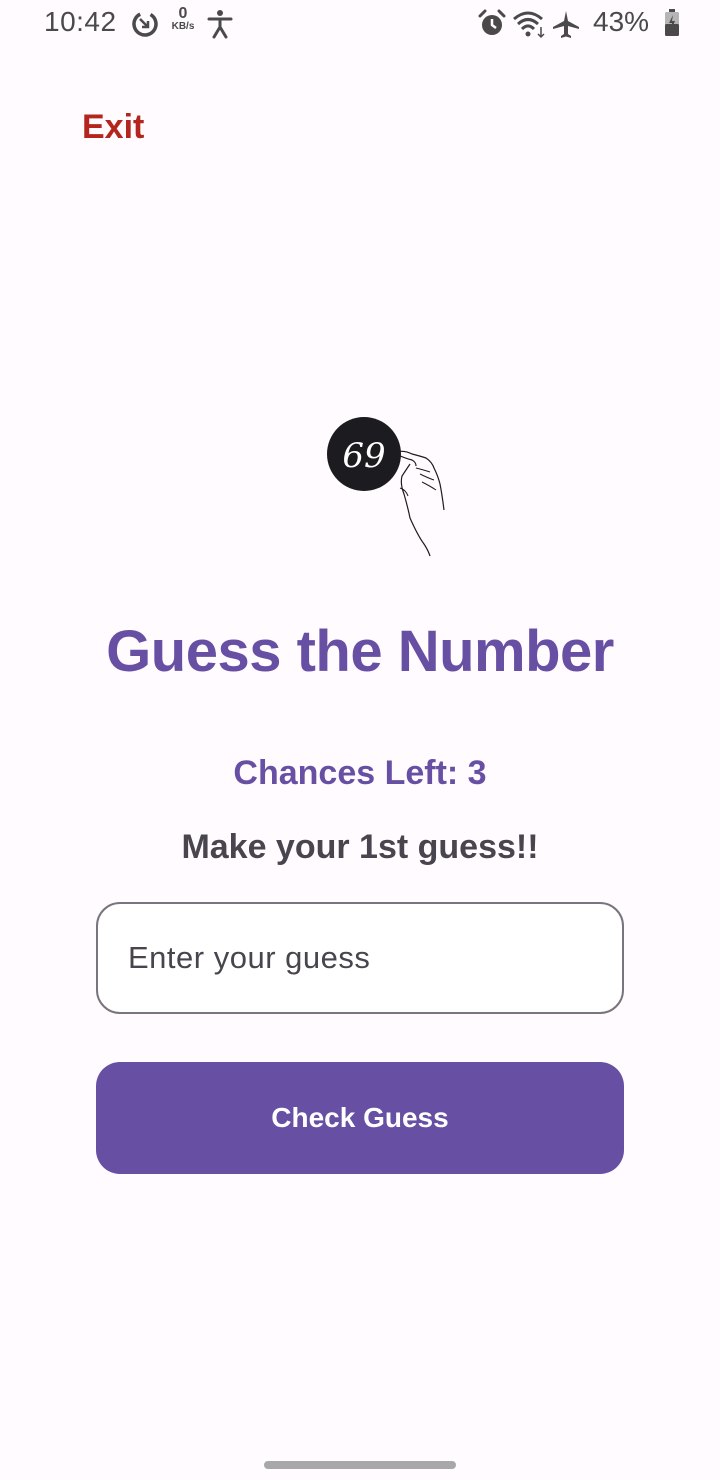 This screenshot has width=720, height=1480. What do you see at coordinates (360, 1465) in the screenshot?
I see `gesture-navigation-handle` at bounding box center [360, 1465].